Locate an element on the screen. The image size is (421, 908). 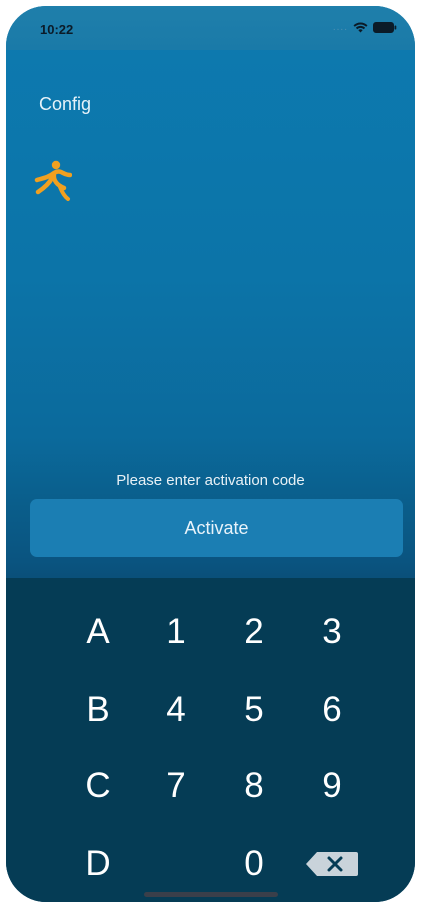
key-d: D is located at coordinates (98, 864).